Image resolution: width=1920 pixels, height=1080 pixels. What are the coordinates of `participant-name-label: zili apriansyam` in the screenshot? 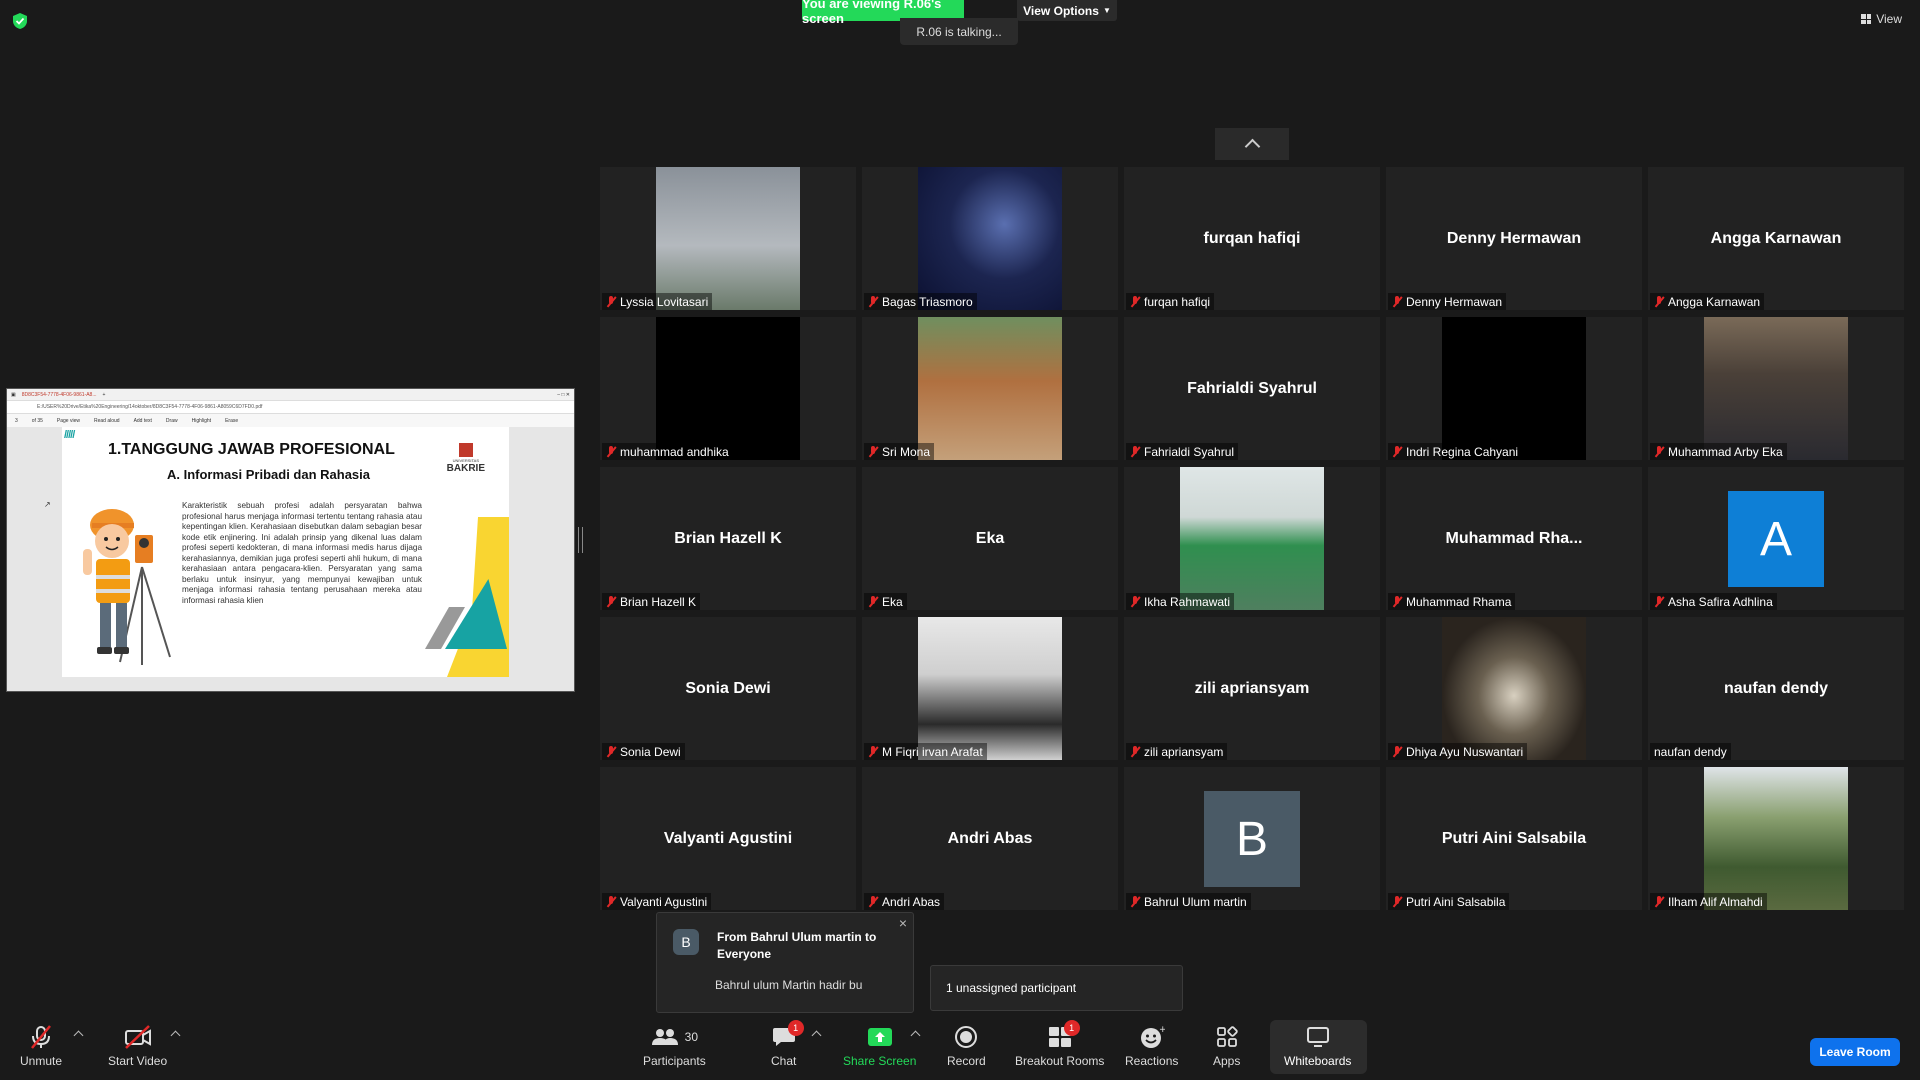 It's located at (1177, 751).